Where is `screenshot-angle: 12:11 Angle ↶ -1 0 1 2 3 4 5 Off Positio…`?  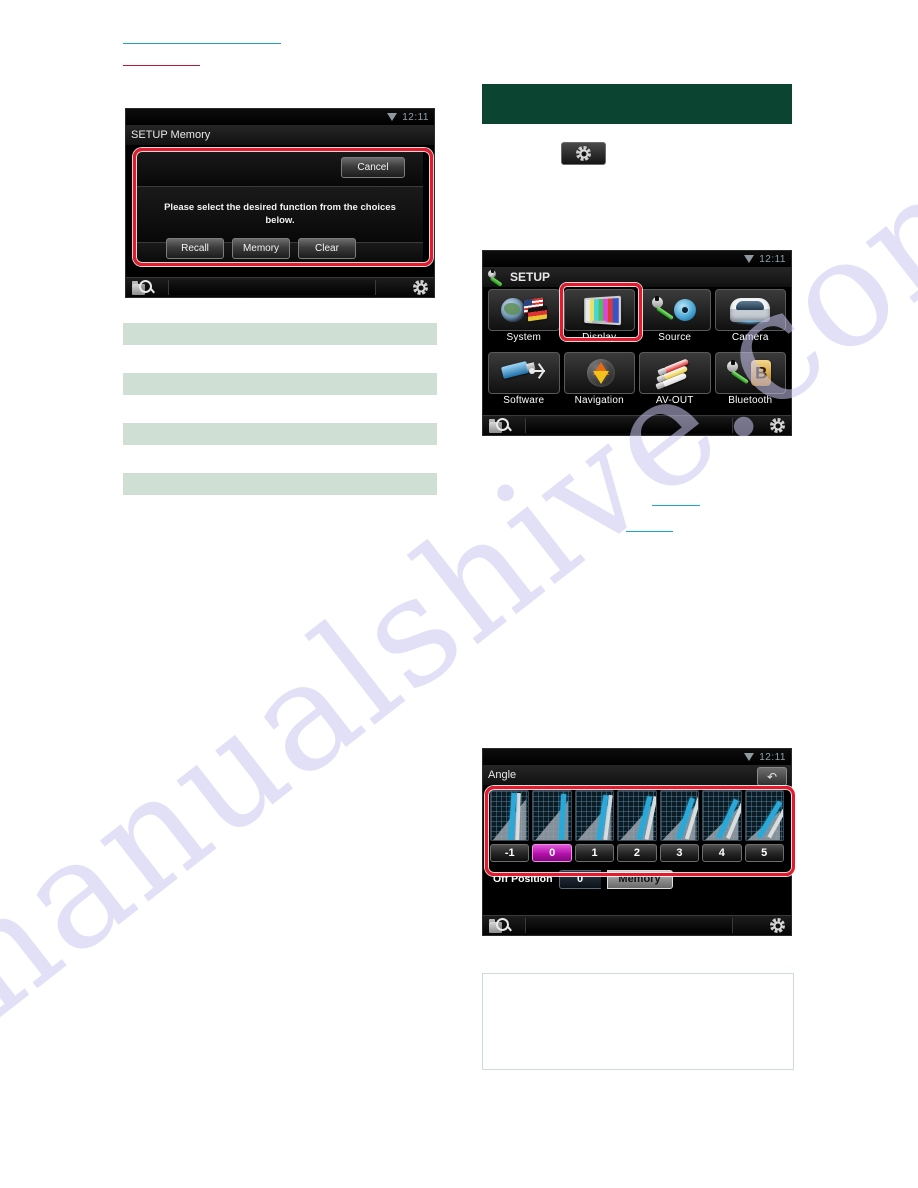
screenshot-angle: 12:11 Angle ↶ -1 0 1 2 3 4 5 Off Positio… is located at coordinates (637, 842).